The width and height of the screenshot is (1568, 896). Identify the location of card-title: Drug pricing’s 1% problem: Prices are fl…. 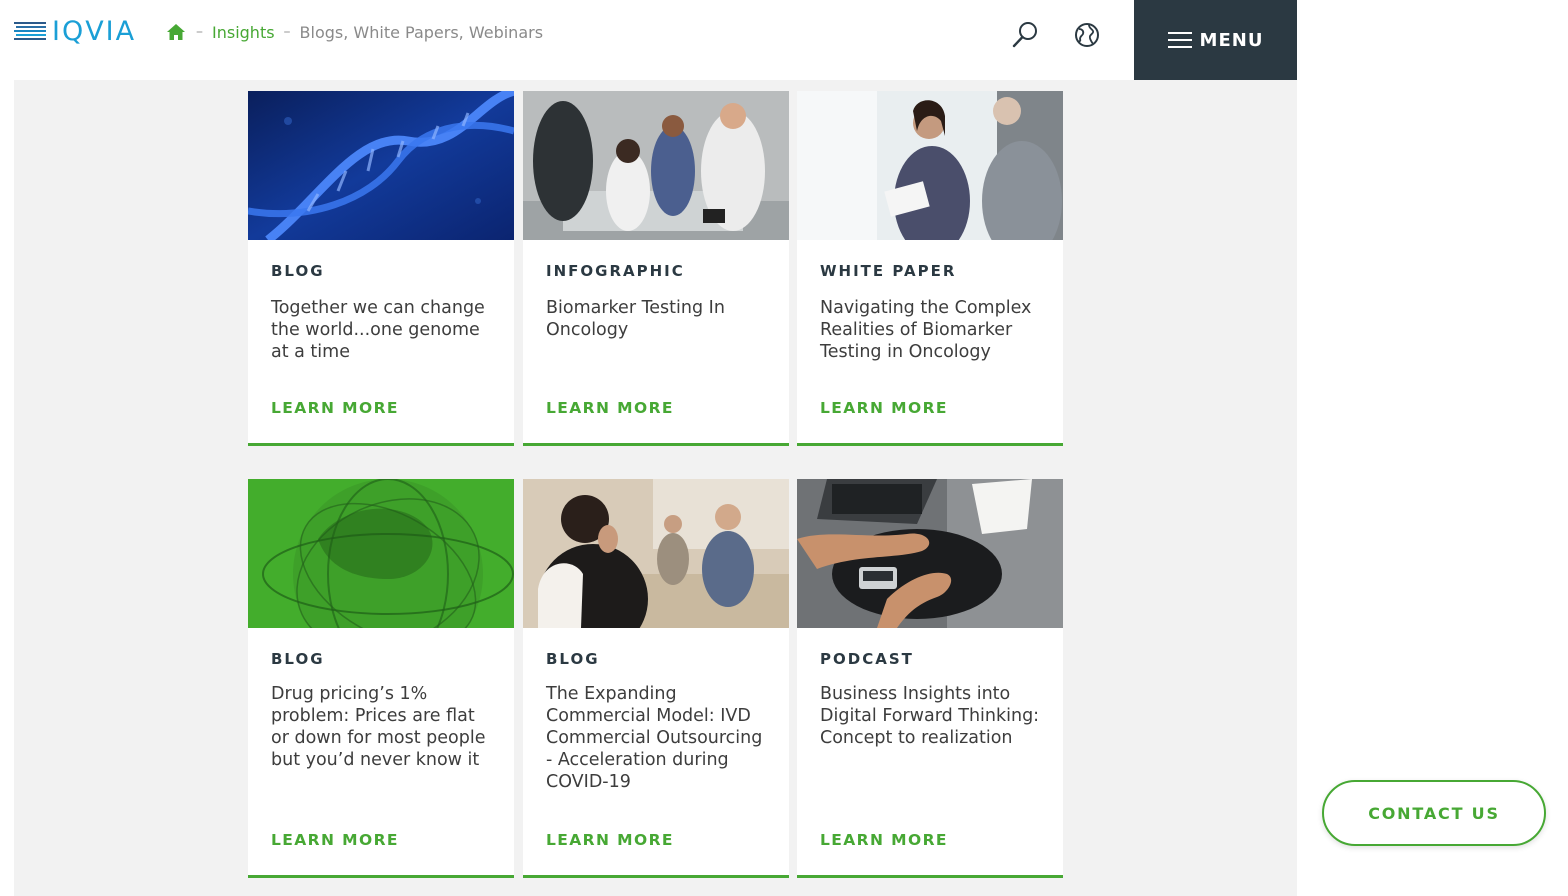
(378, 727).